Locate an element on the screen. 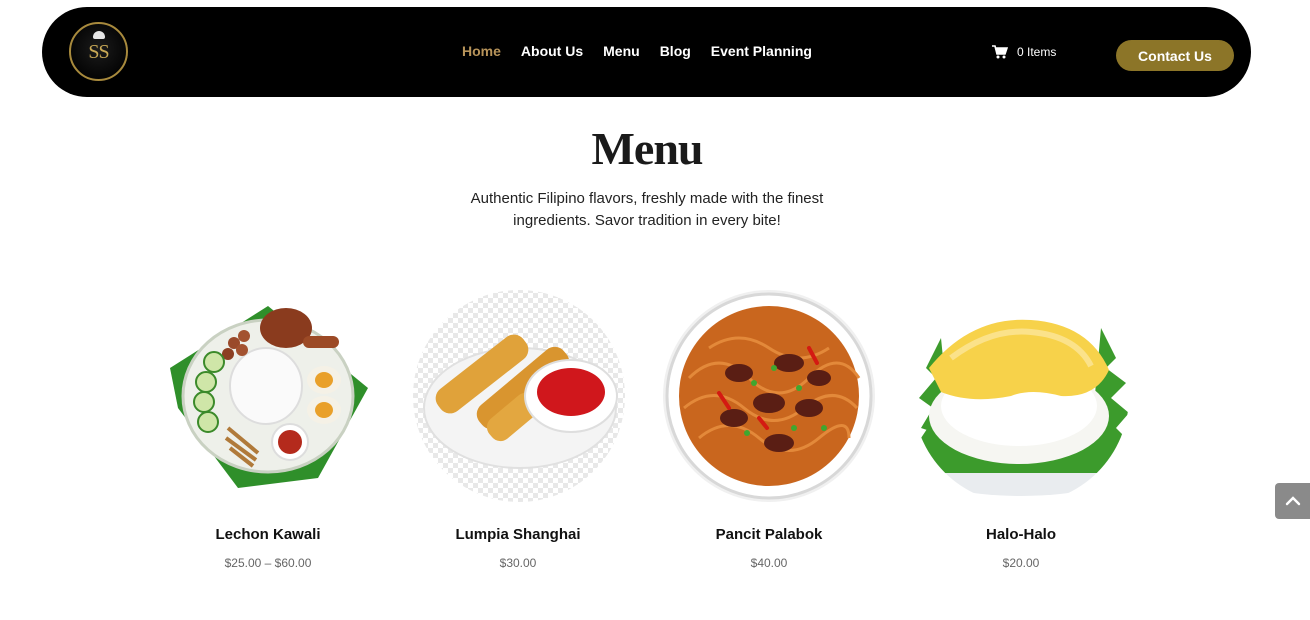 This screenshot has height=620, width=1310. cart-count: 0 Items is located at coordinates (1037, 52).